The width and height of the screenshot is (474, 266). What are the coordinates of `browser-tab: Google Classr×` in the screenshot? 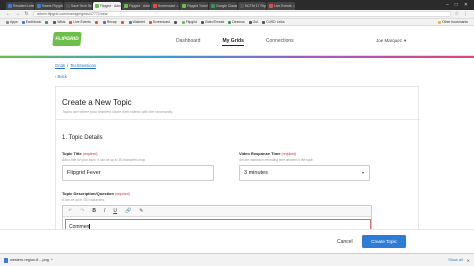 It's located at (223, 6).